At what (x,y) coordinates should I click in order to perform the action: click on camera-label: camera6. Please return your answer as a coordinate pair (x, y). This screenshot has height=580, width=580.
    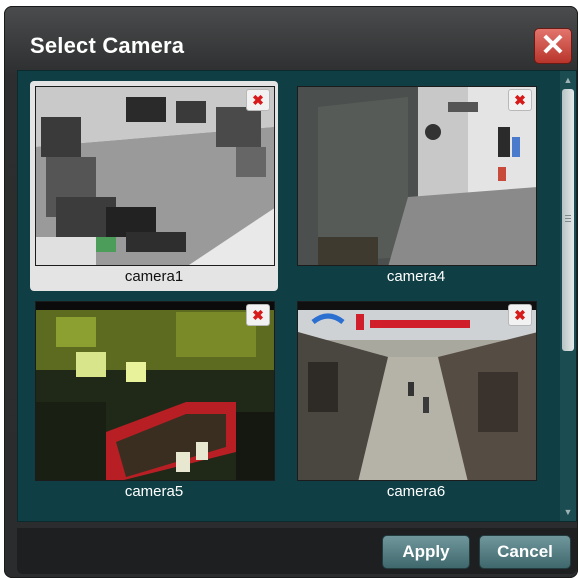
    Looking at the image, I should click on (416, 491).